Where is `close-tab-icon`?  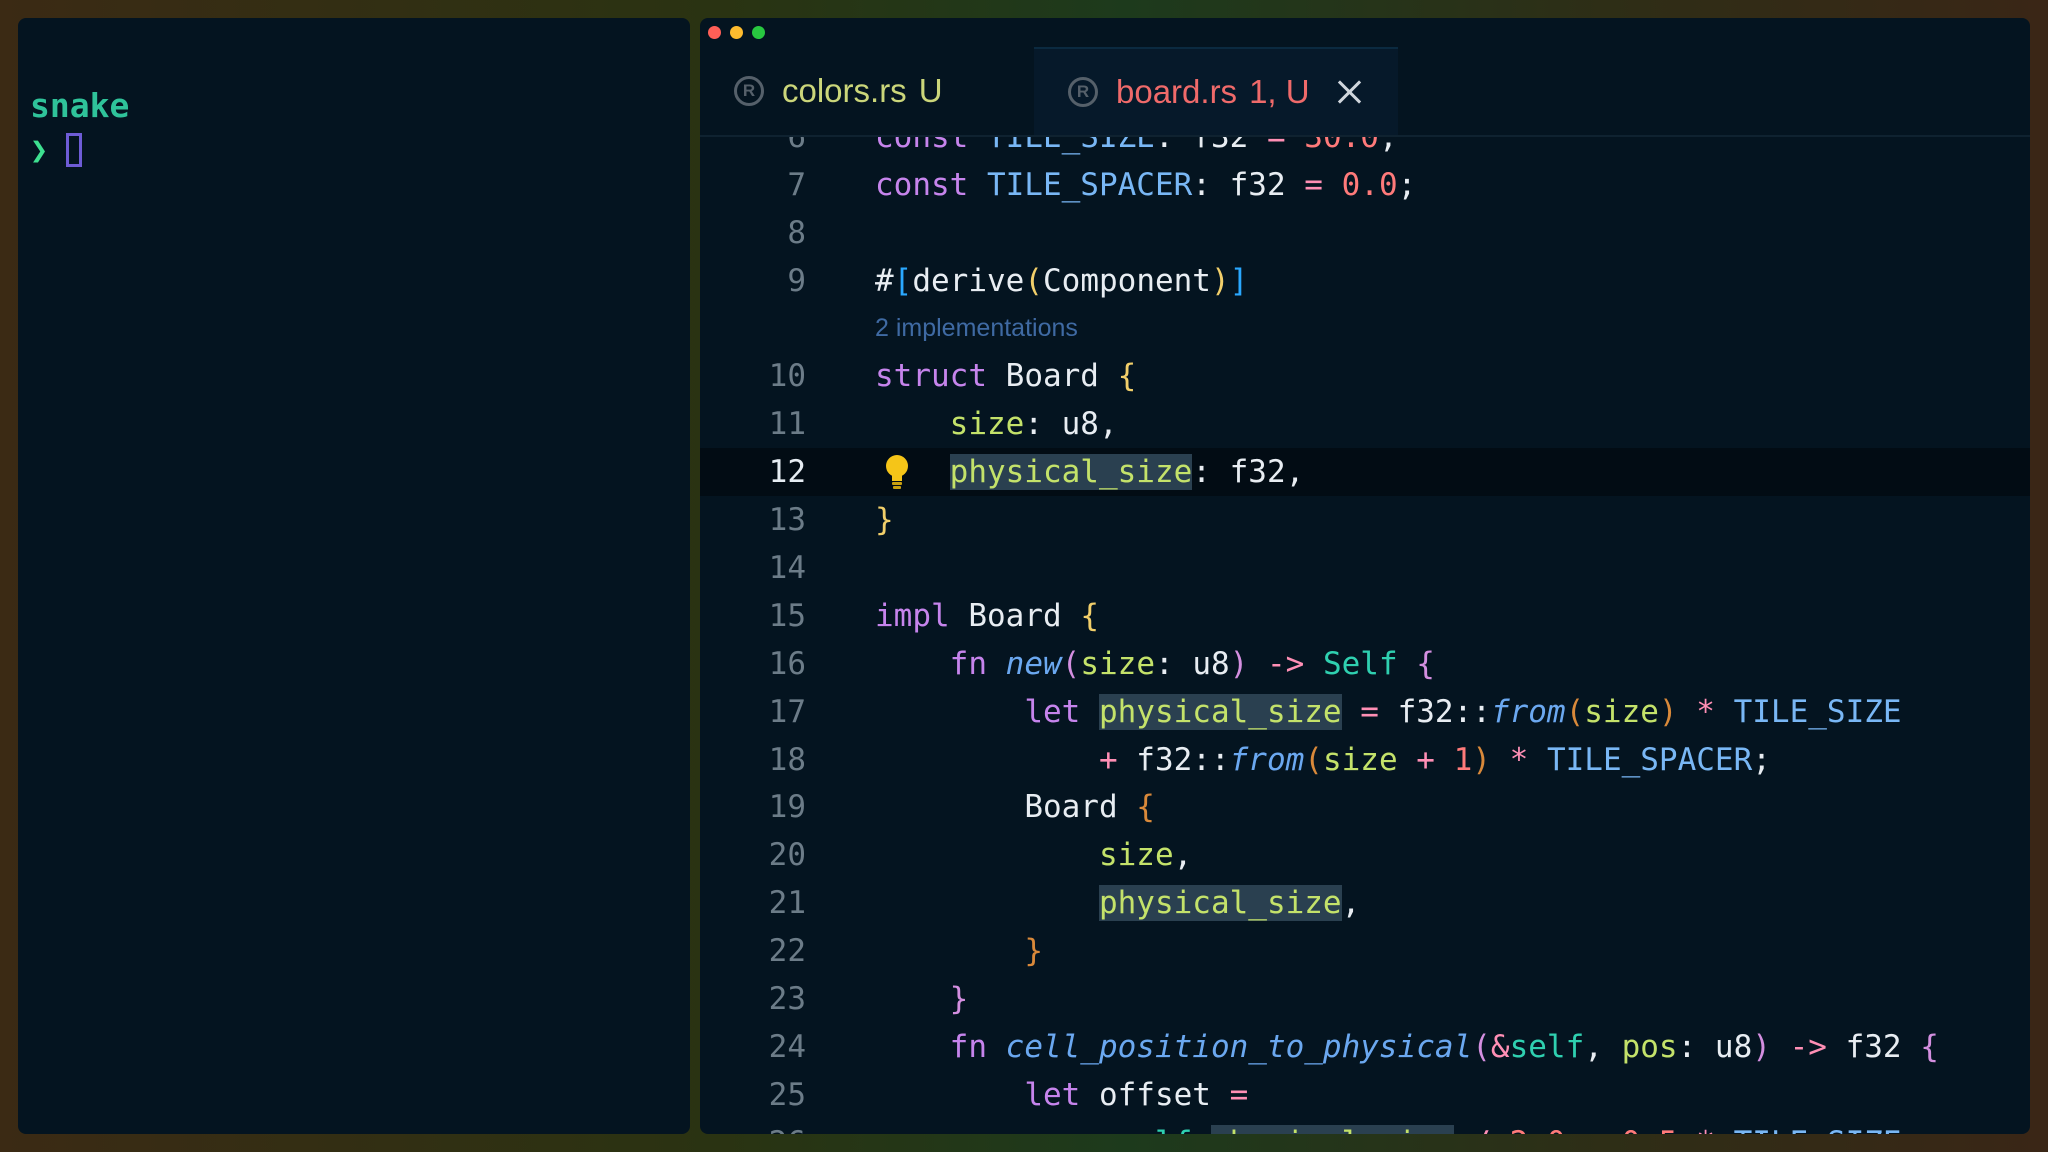 close-tab-icon is located at coordinates (1349, 92).